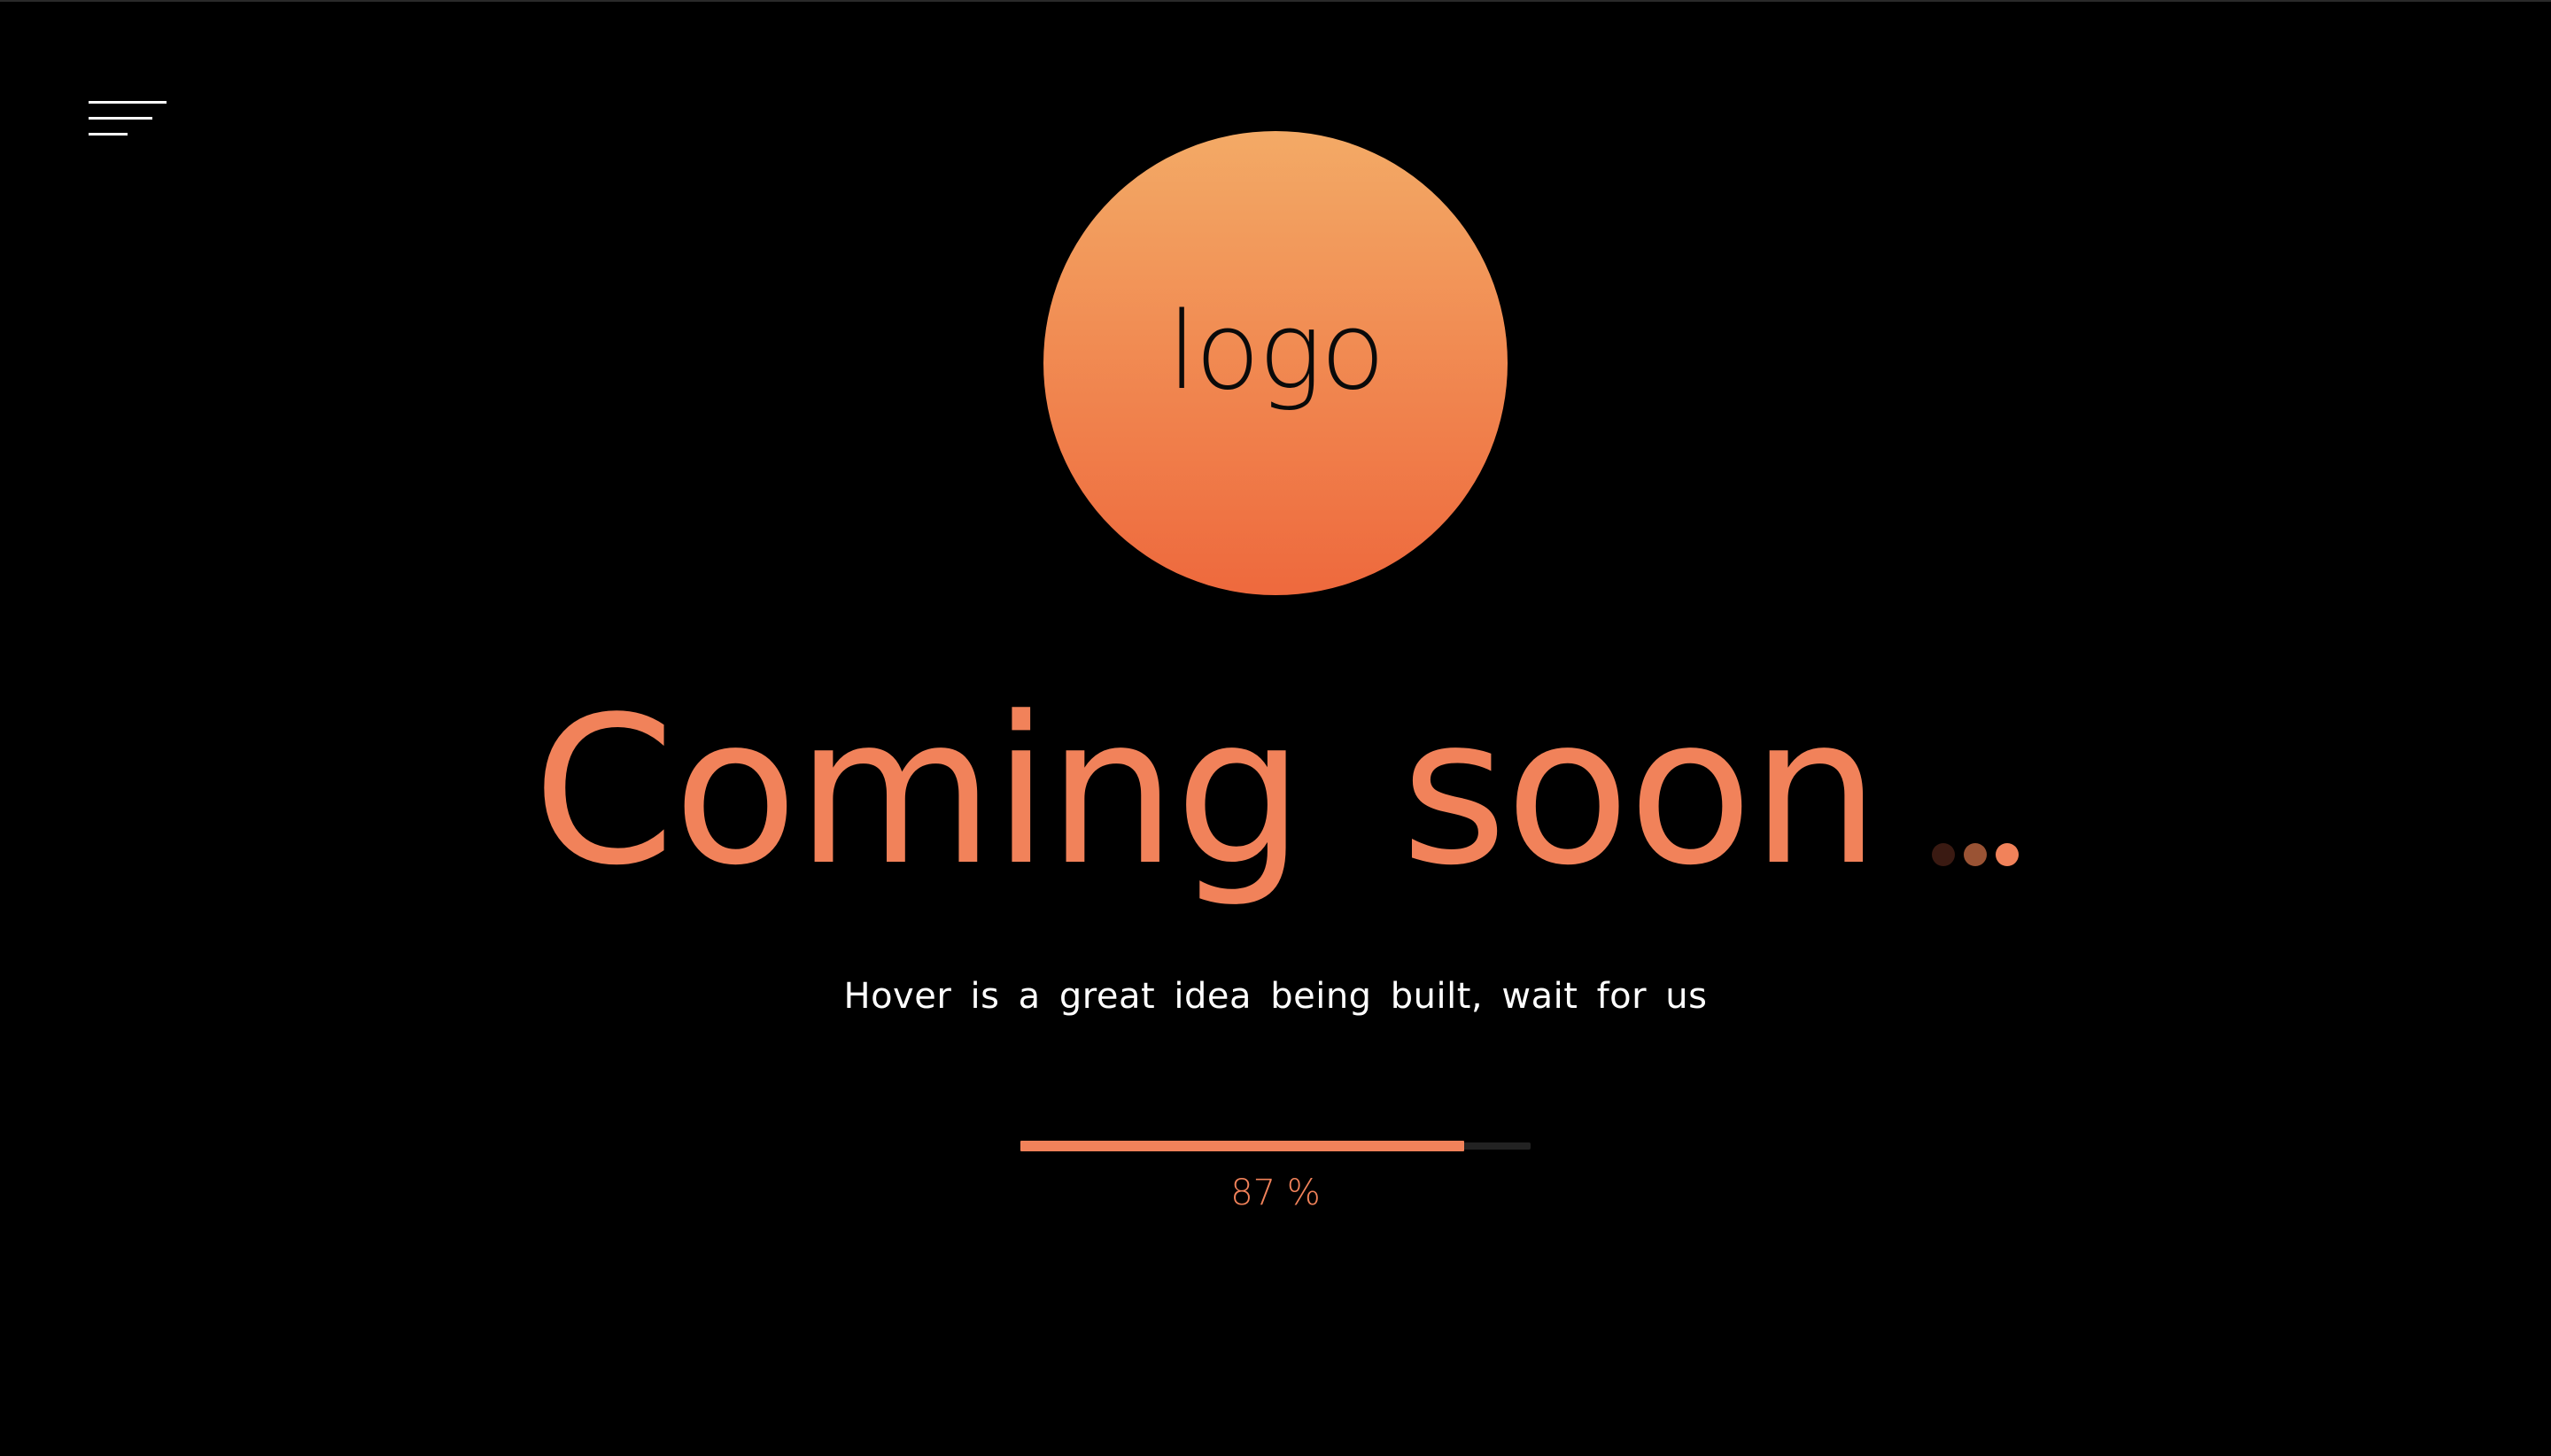 The height and width of the screenshot is (1456, 2551). Describe the element at coordinates (1275, 1) in the screenshot. I see `top-border` at that location.